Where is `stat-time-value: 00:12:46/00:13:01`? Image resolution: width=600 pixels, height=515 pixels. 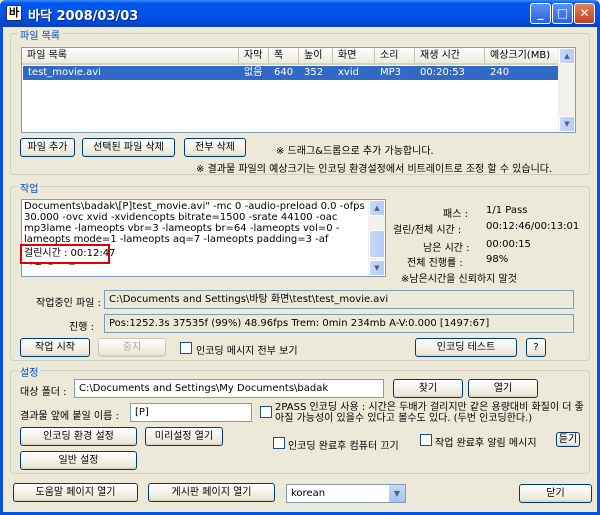 stat-time-value: 00:12:46/00:13:01 is located at coordinates (533, 226).